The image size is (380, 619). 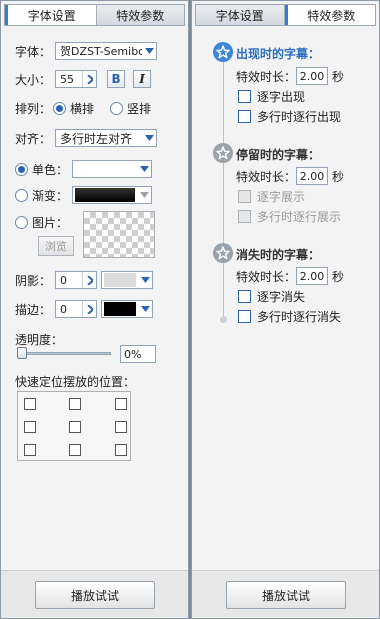 I want to click on gradient-label: 渐变：, so click(x=50, y=195).